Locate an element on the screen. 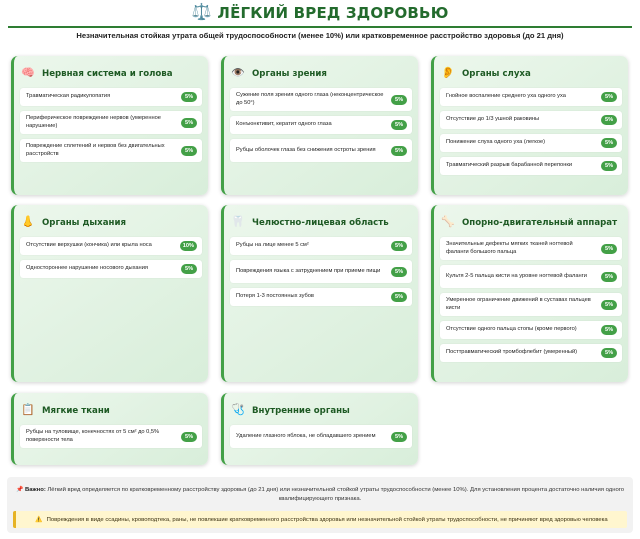 The height and width of the screenshot is (539, 640). card-title: Органы дыхания is located at coordinates (84, 222).